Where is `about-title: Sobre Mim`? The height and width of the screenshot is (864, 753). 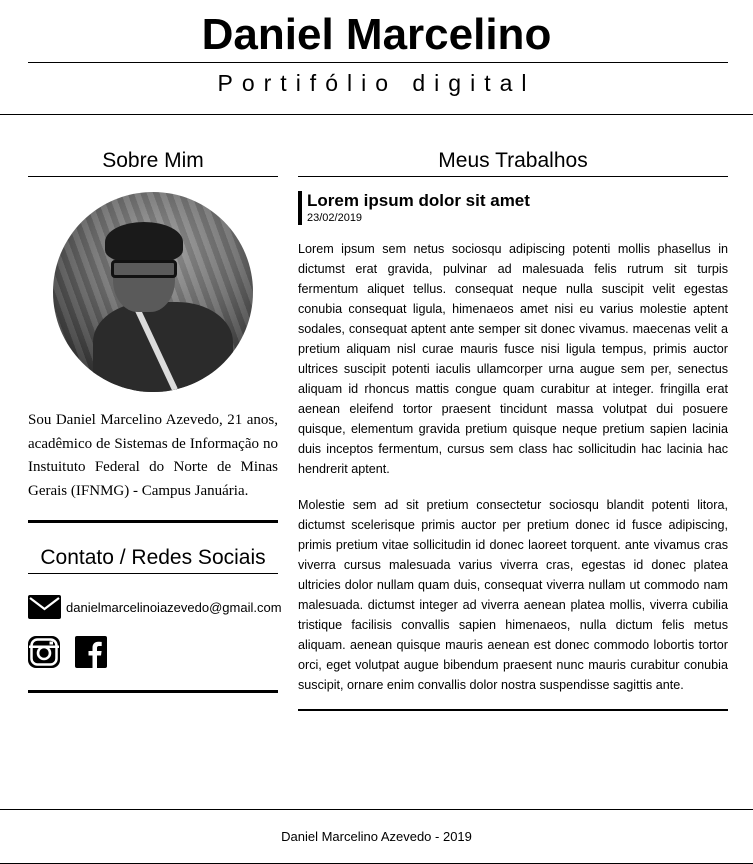
about-title: Sobre Mim is located at coordinates (153, 161).